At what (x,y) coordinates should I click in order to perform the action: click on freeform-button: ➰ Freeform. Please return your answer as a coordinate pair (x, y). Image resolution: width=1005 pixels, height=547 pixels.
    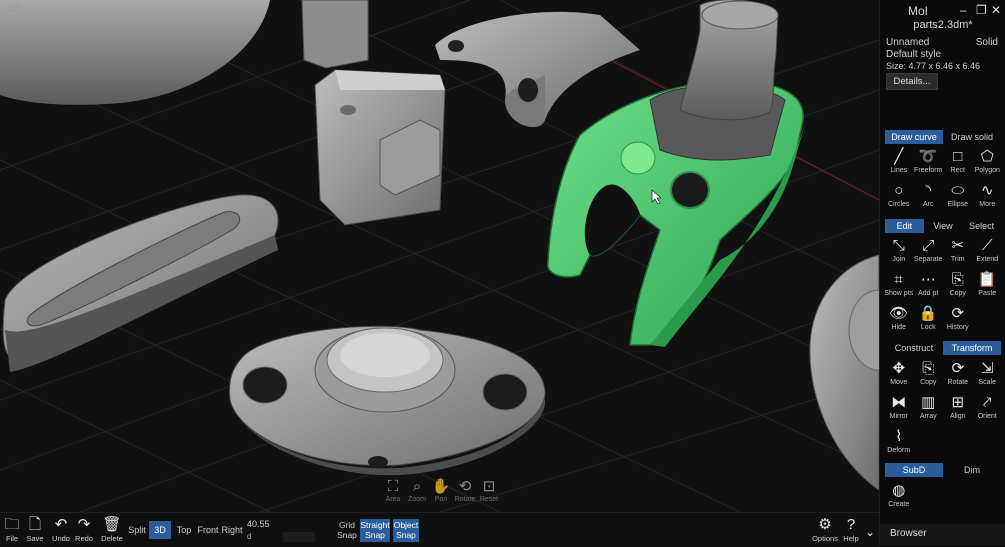
    Looking at the image, I should click on (929, 161).